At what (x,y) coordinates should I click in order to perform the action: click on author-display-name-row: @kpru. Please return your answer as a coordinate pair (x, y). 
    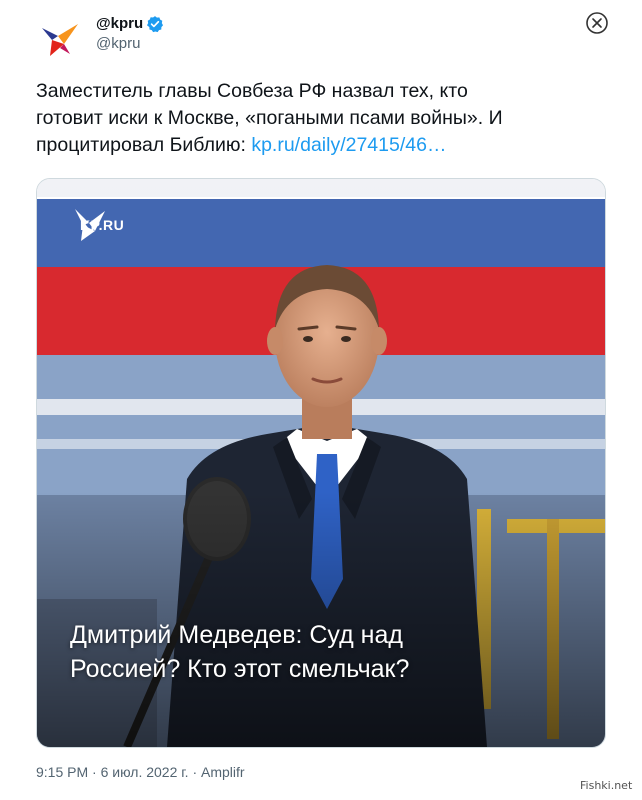
    Looking at the image, I should click on (130, 24).